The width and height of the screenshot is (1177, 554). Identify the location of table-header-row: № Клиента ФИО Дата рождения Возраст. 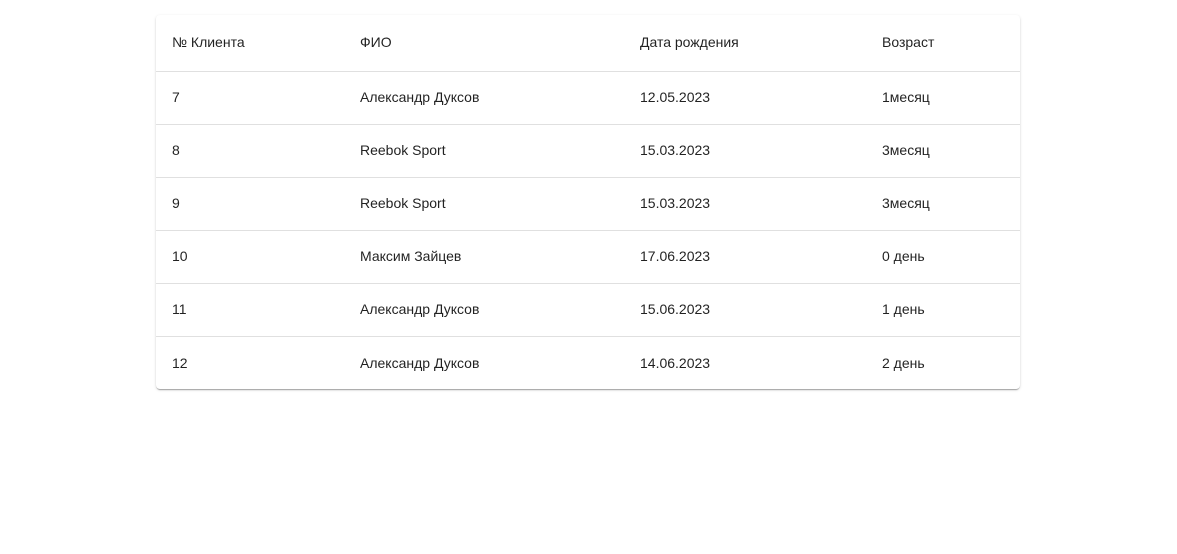
(588, 43).